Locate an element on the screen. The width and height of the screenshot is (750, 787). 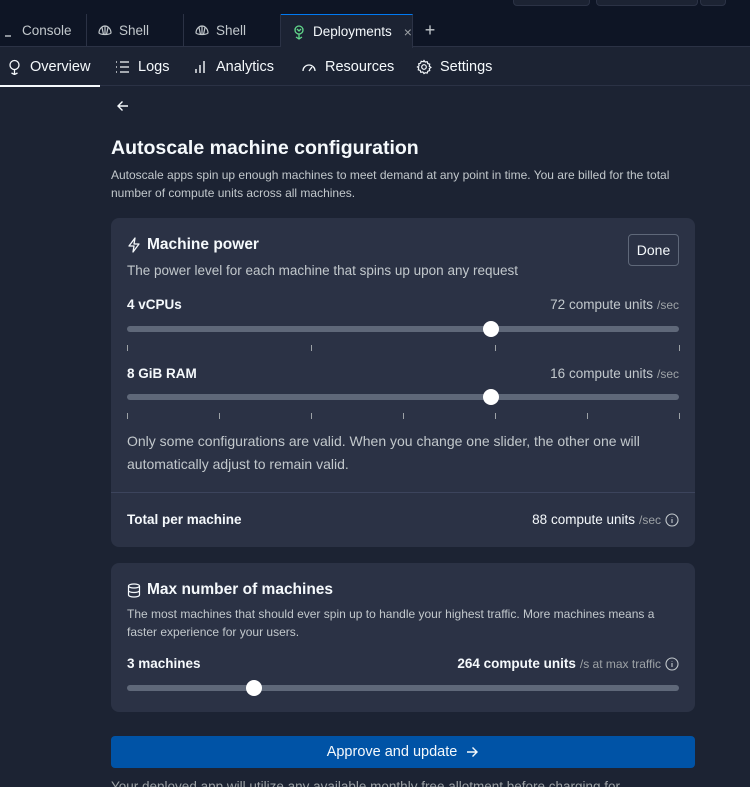
machine-power-title: Machine power is located at coordinates (203, 244).